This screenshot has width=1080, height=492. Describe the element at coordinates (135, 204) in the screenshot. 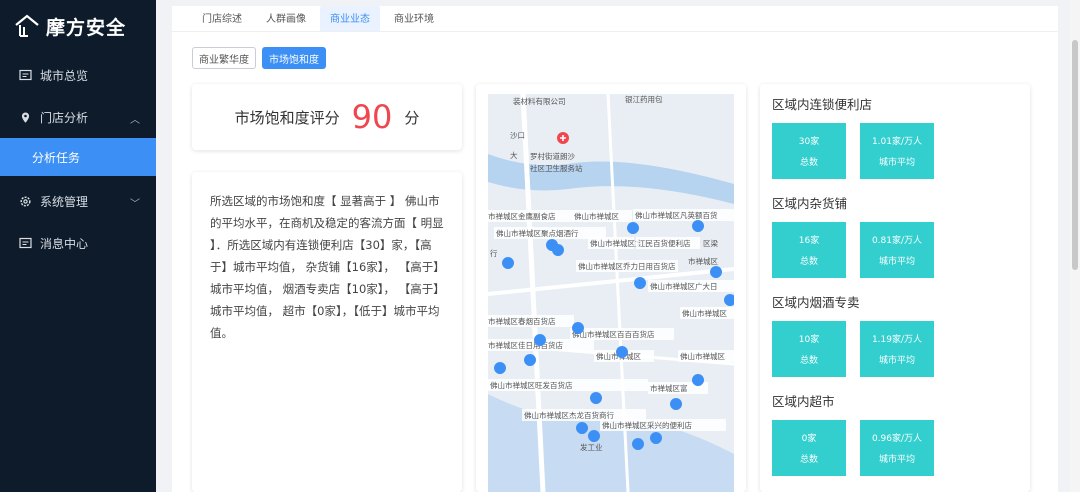

I see `chevron-down-icon: ﹀` at that location.